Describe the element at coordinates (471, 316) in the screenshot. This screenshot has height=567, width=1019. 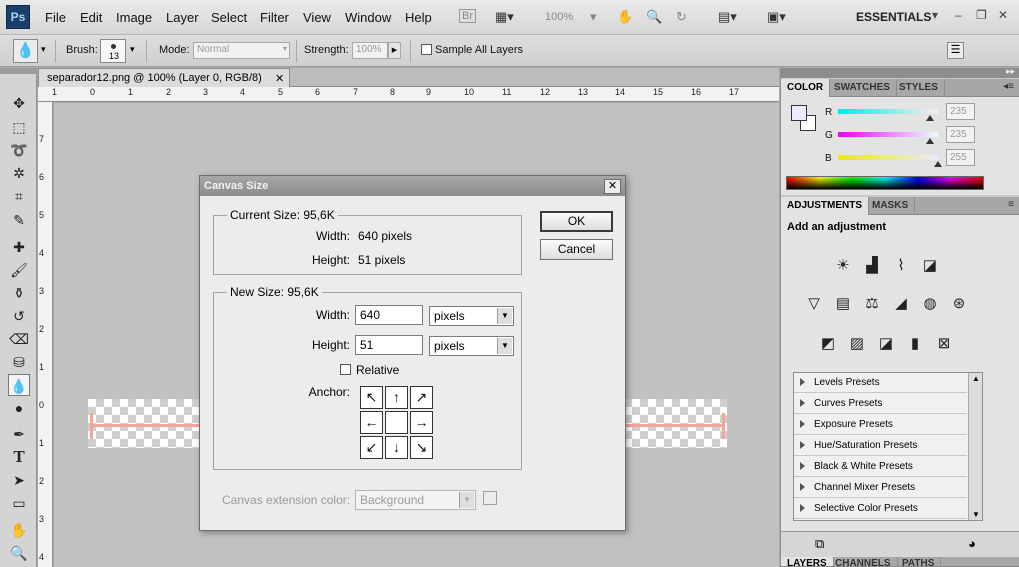
I see `width-unit-select: pixels ▼` at that location.